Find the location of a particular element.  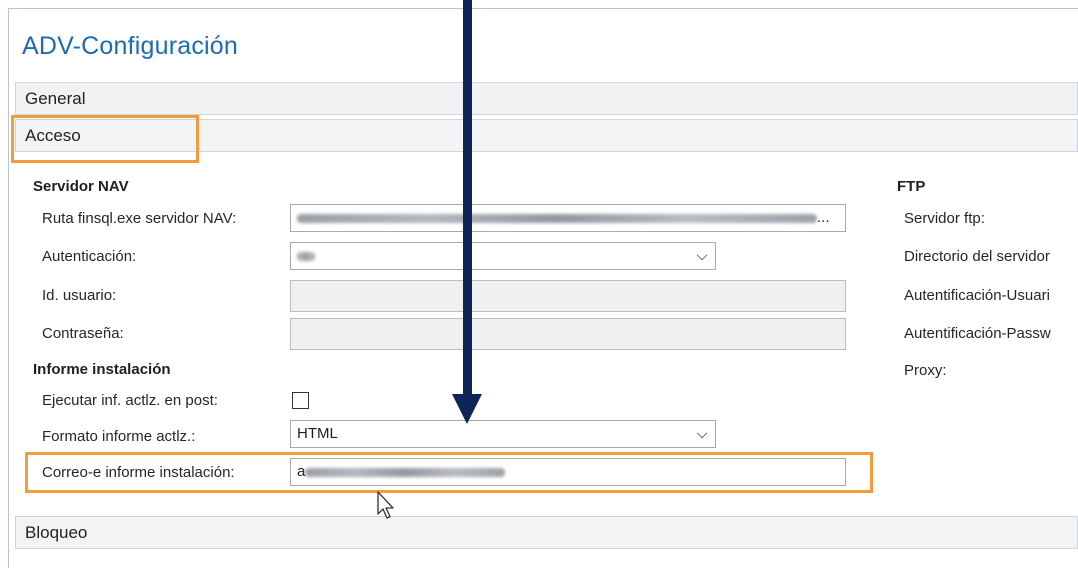

proxy-label: Proxy: is located at coordinates (925, 370).